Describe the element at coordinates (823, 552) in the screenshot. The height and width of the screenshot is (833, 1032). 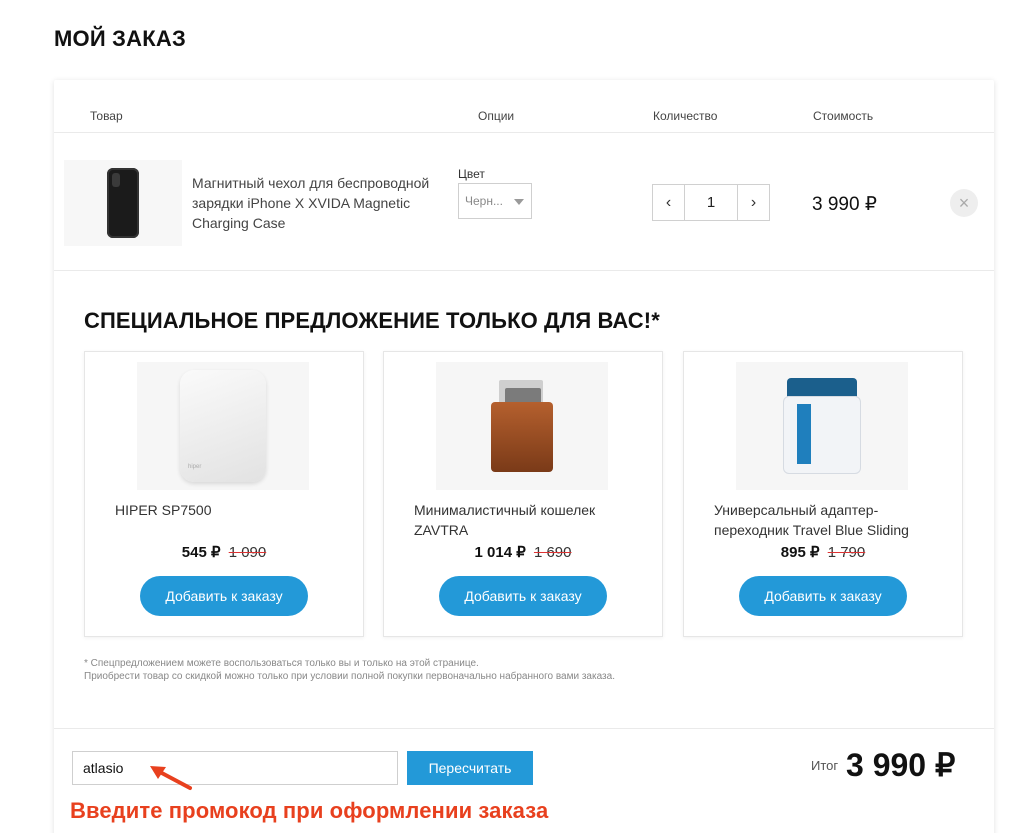
I see `offer-prices: 895 ₽ 1 790` at that location.